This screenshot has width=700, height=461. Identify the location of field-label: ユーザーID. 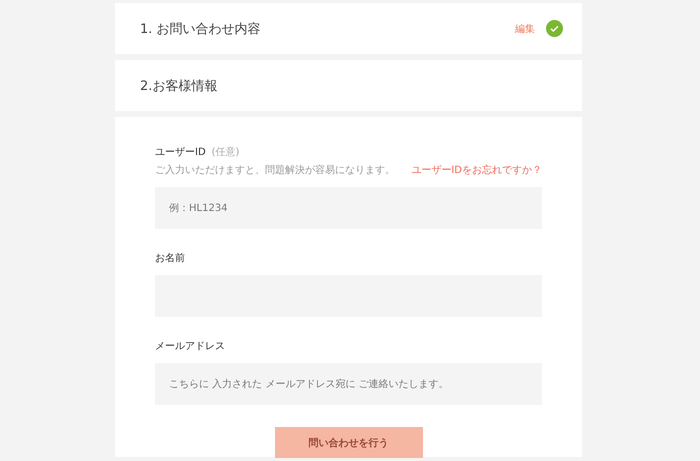
(180, 152).